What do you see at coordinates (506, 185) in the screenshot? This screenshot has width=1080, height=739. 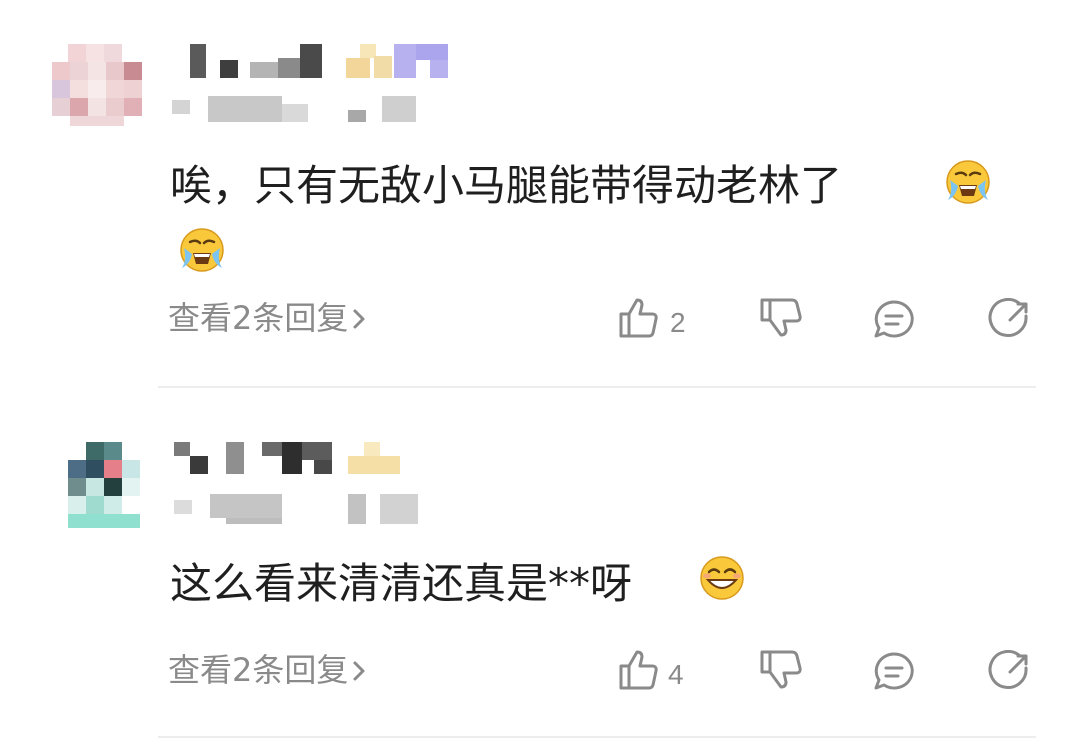 I see `comment-text: 唉，只有无敌小马腿能带得动老林了` at bounding box center [506, 185].